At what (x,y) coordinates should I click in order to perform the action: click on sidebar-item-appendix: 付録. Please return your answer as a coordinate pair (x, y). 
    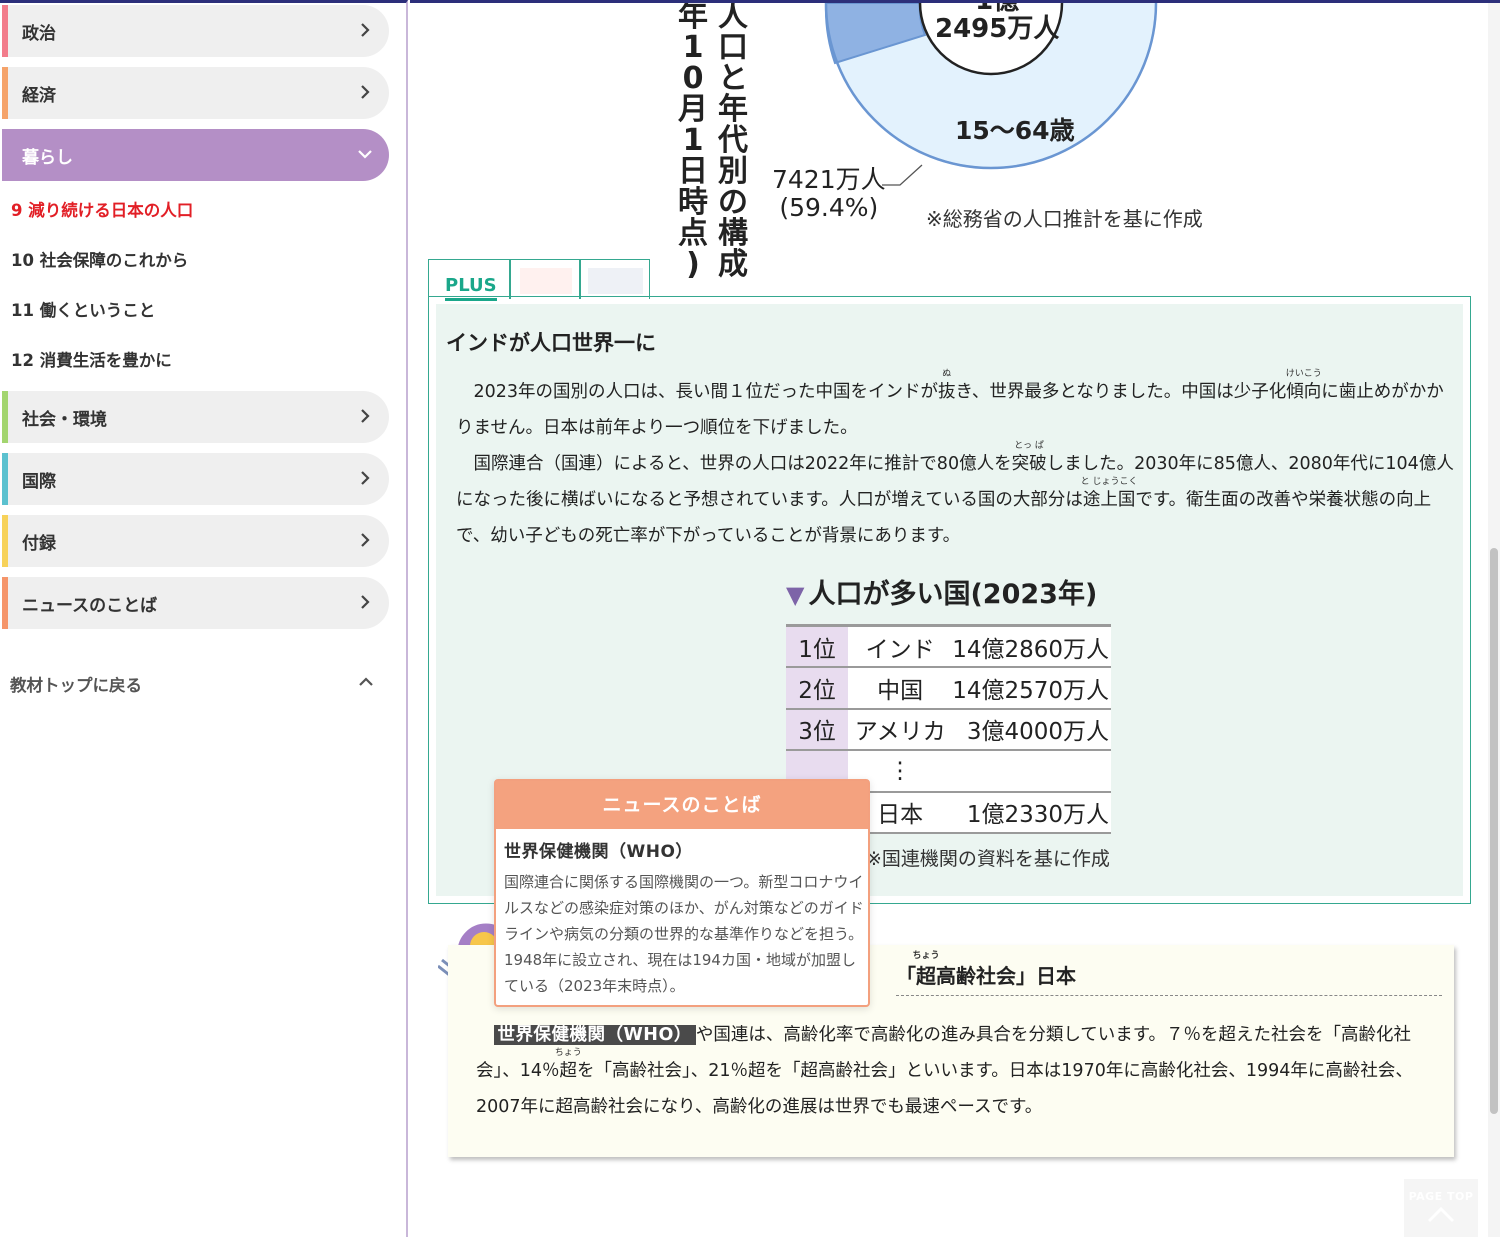
    Looking at the image, I should click on (195, 541).